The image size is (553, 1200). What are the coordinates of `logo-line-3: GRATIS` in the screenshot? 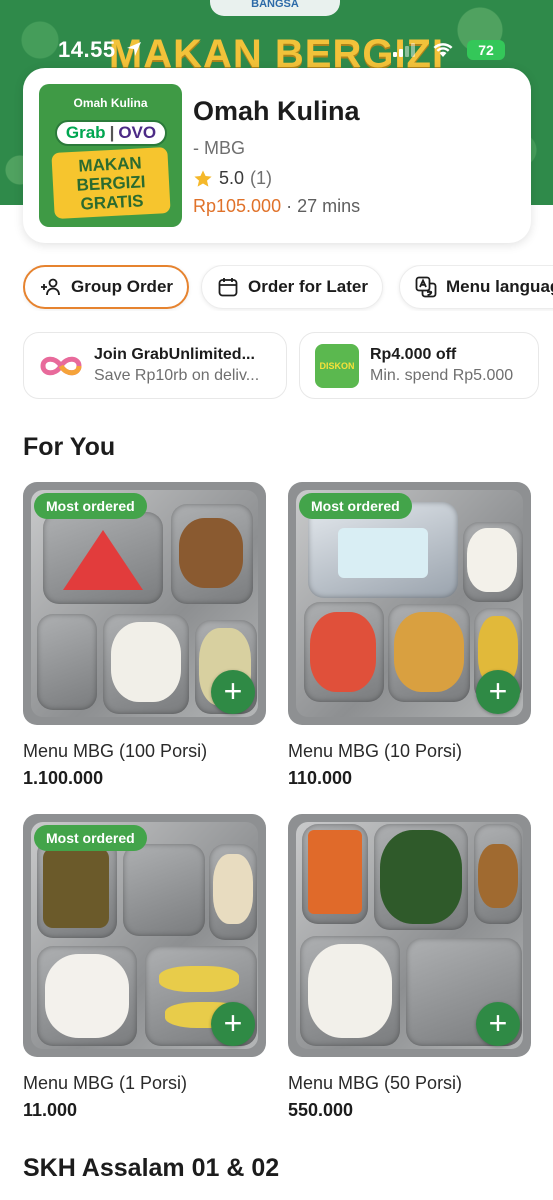 It's located at (112, 202).